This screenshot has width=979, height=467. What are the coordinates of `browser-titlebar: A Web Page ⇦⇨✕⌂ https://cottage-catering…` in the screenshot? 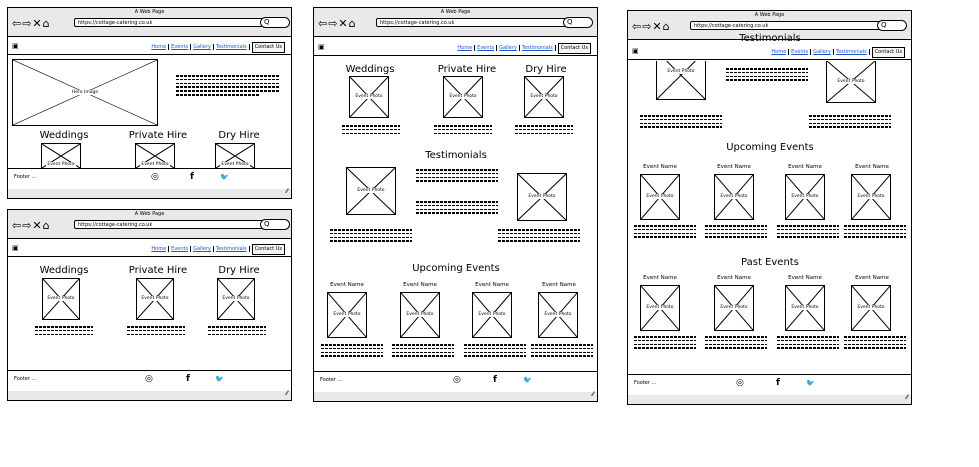 It's located at (149, 22).